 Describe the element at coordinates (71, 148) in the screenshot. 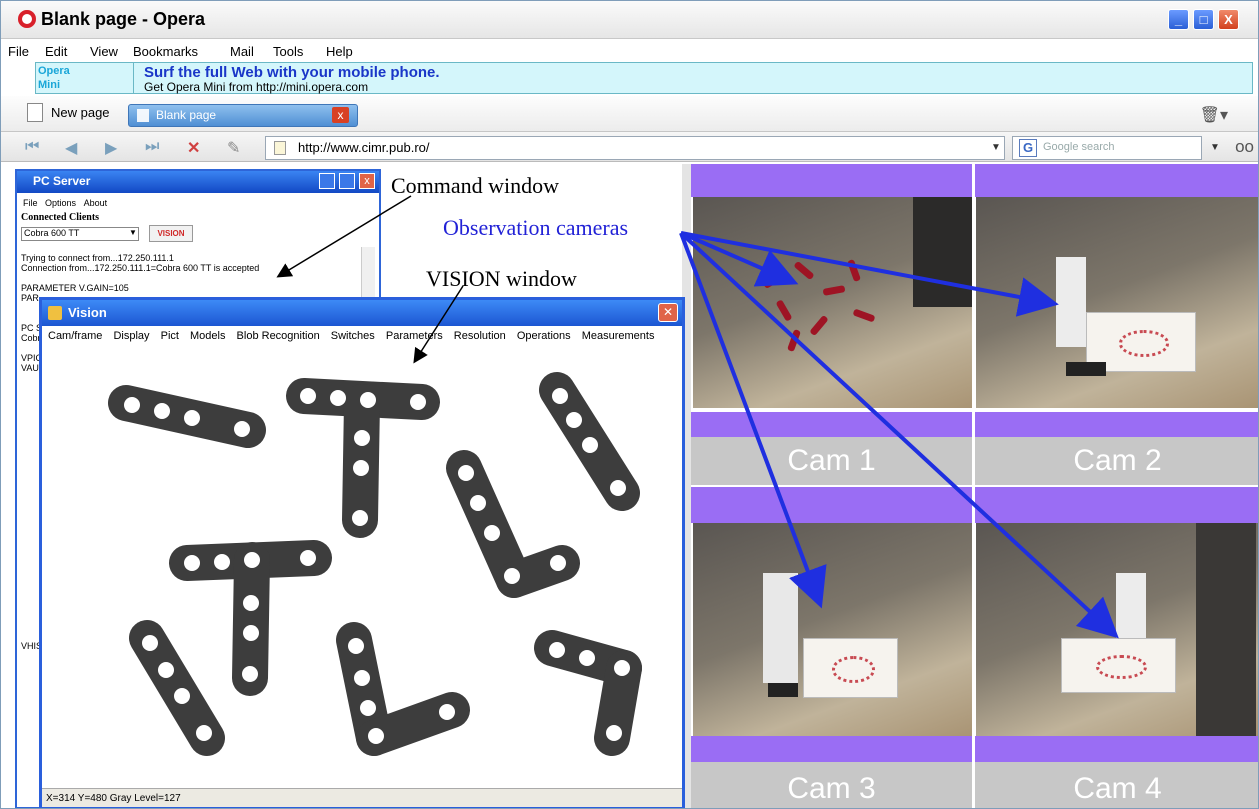

I see `back-icon: ◀` at that location.